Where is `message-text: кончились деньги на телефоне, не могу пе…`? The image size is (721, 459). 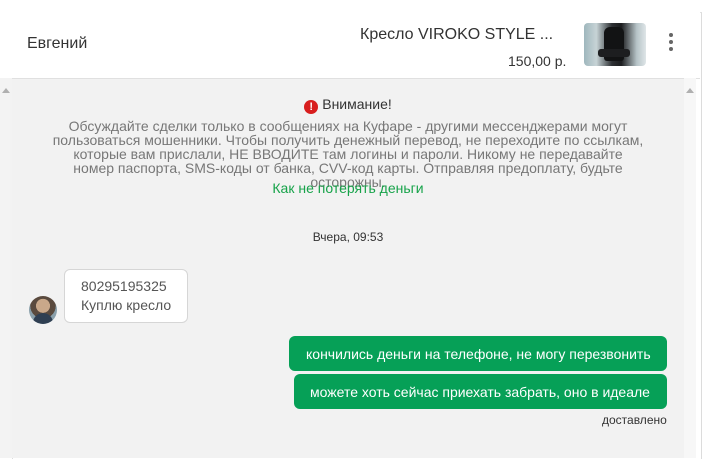 message-text: кончились деньги на телефоне, не могу пе… is located at coordinates (478, 354).